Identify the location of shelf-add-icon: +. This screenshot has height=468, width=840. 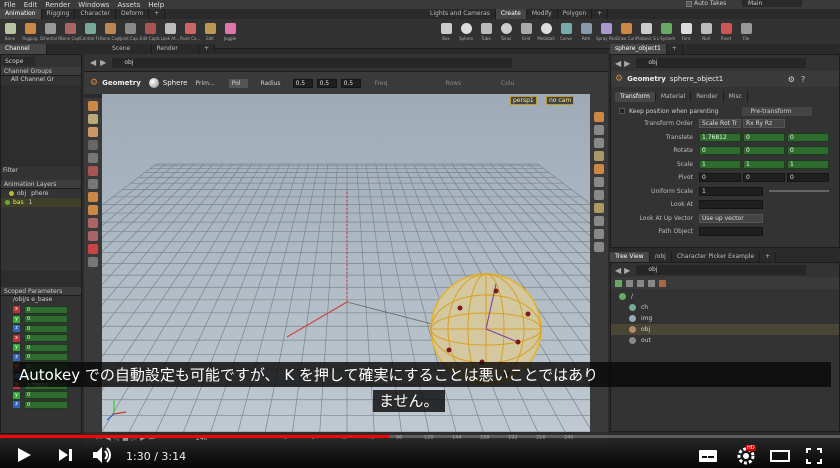
(157, 14).